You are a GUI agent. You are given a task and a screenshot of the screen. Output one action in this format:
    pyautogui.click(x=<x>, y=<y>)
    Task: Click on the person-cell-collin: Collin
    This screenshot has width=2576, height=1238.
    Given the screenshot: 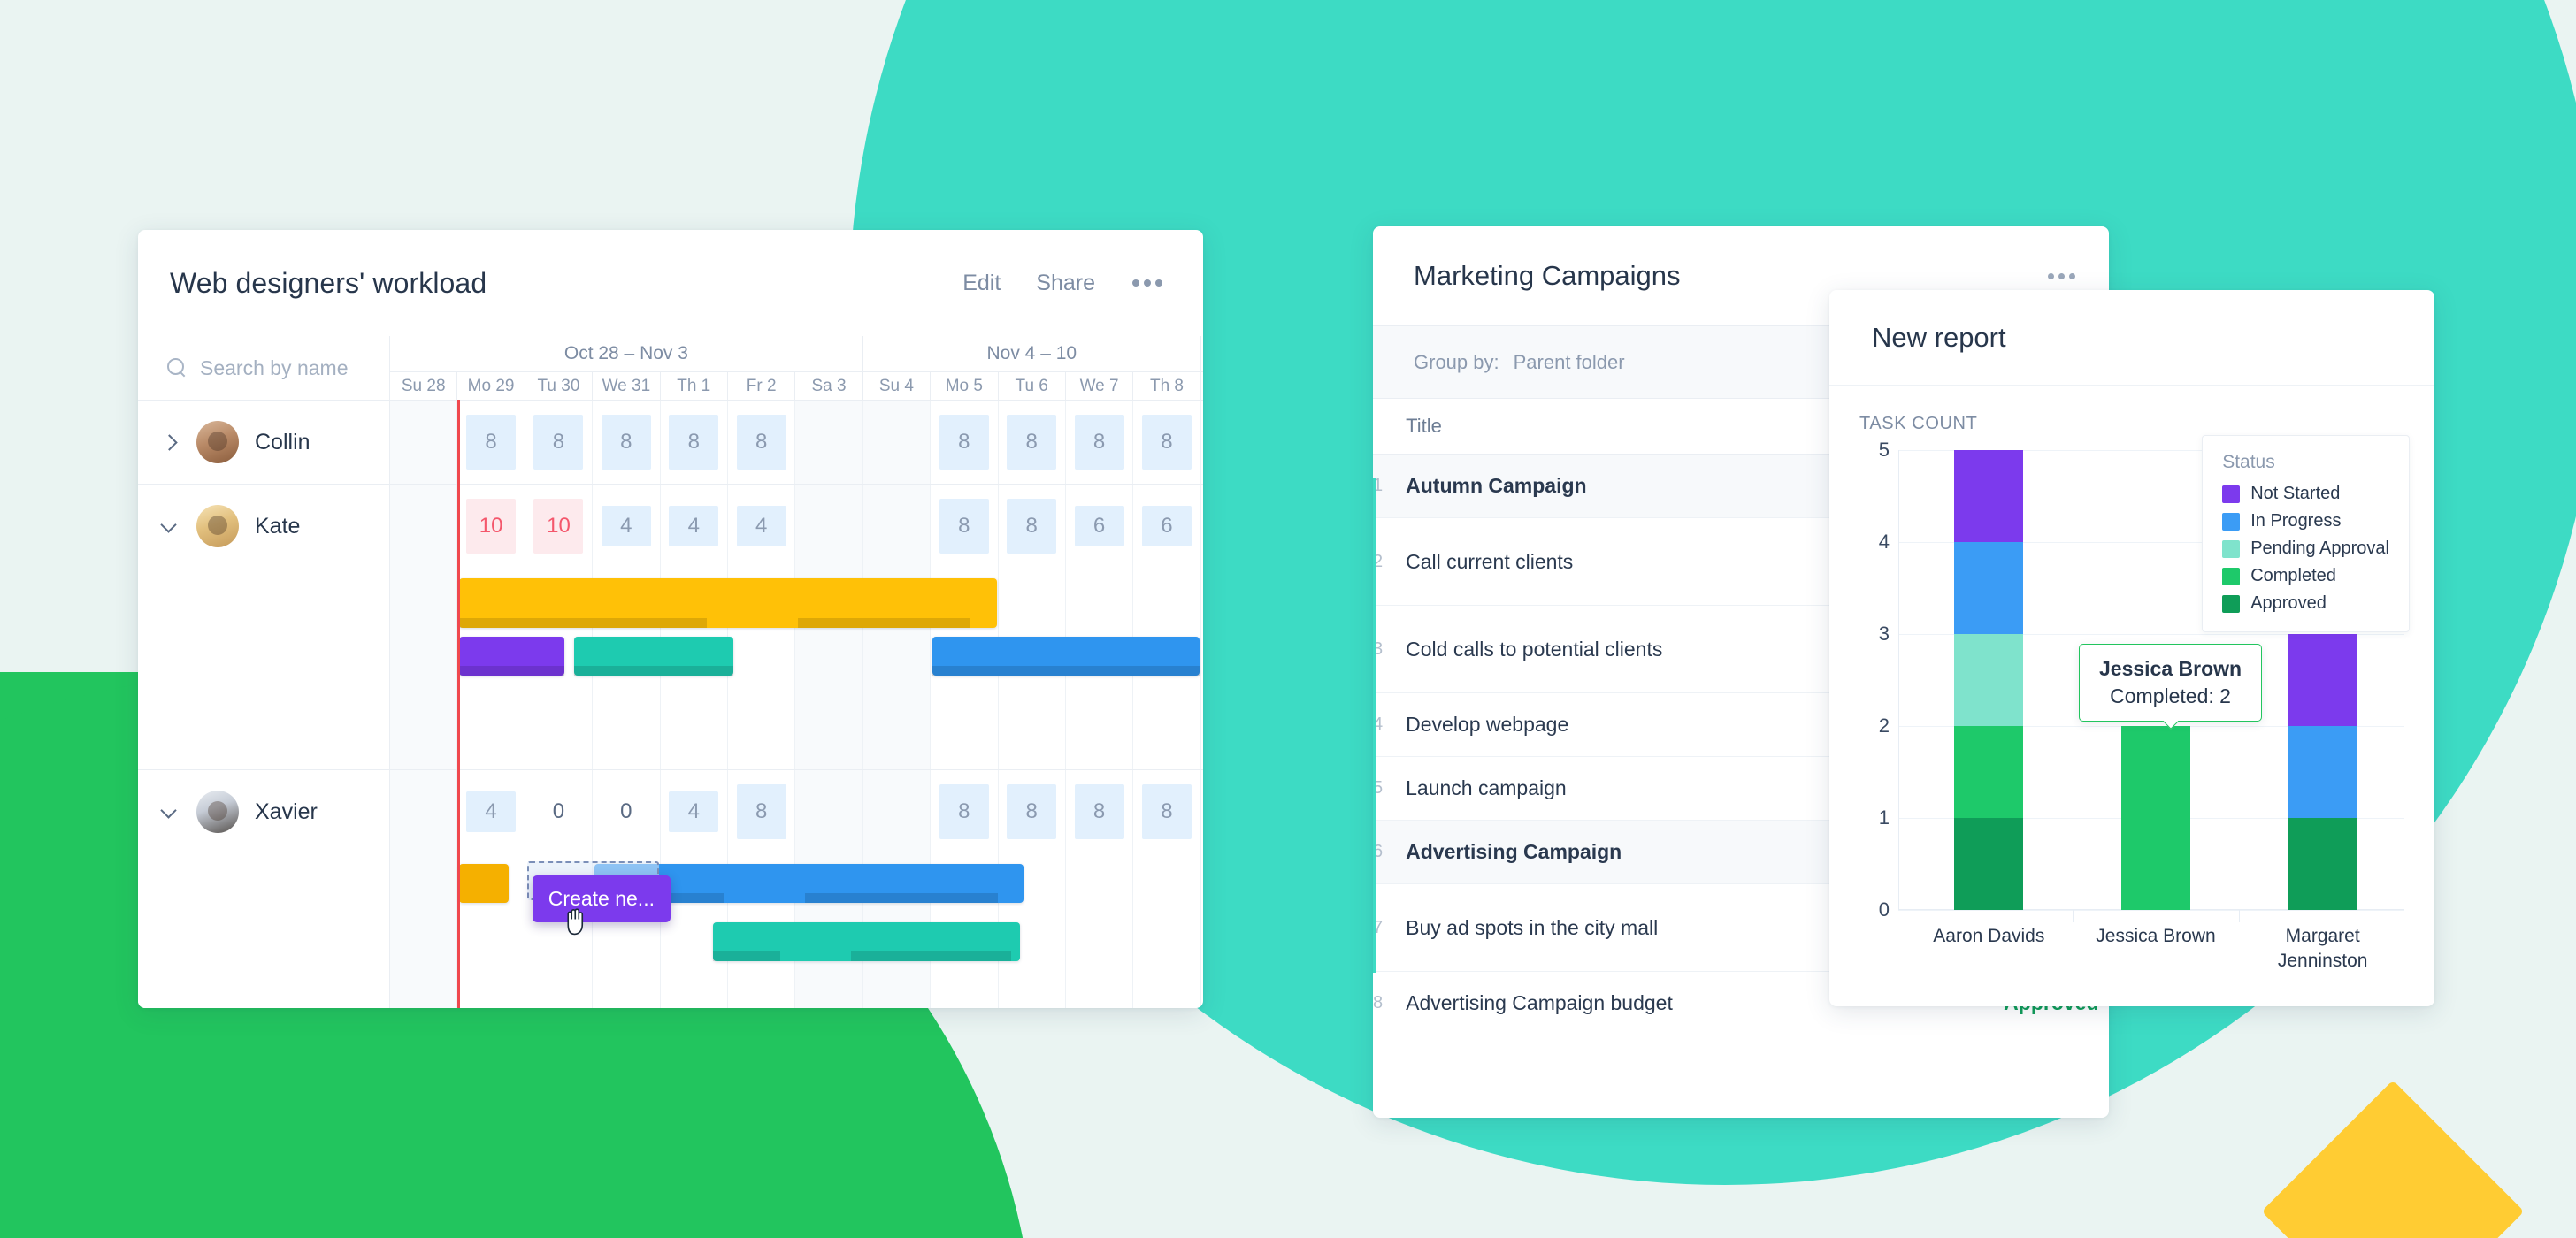 What is the action you would take?
    pyautogui.click(x=264, y=442)
    